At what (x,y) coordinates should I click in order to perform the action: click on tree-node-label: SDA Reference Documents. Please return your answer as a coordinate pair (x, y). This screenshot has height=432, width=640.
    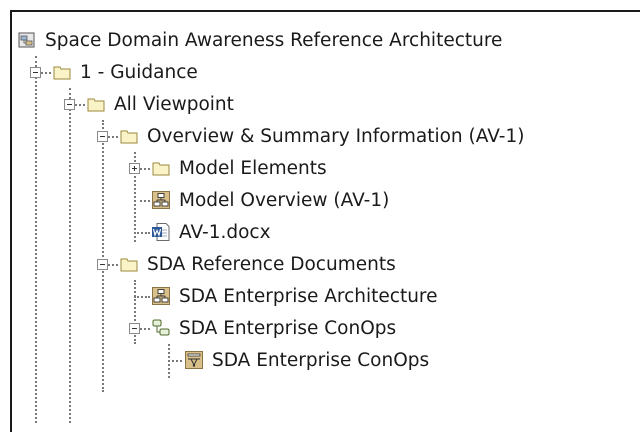
    Looking at the image, I should click on (271, 264).